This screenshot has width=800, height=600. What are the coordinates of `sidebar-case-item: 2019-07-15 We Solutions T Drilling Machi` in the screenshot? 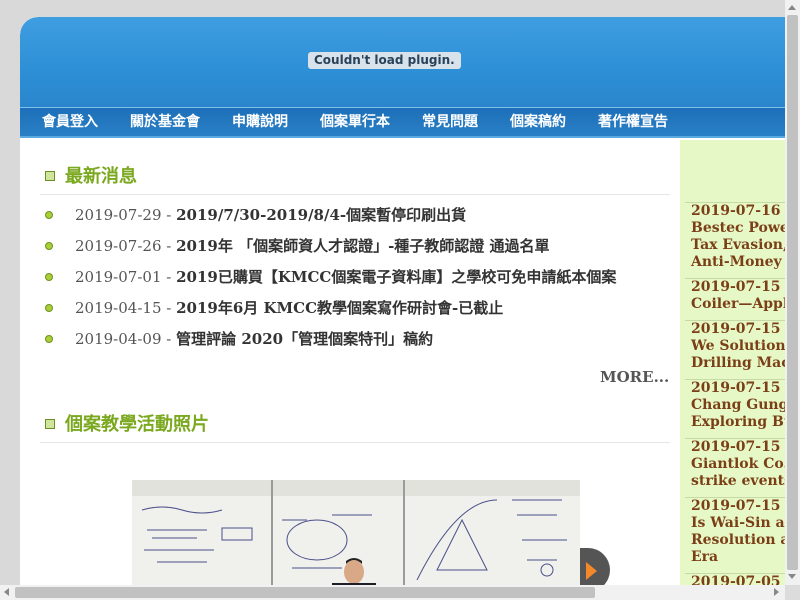 It's located at (742, 346).